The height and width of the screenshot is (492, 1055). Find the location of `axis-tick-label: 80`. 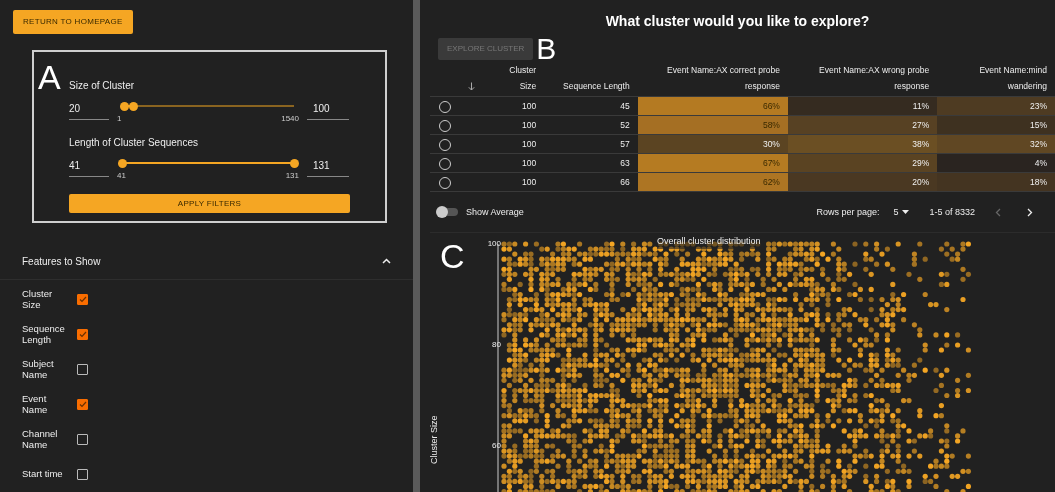

axis-tick-label: 80 is located at coordinates (496, 345).